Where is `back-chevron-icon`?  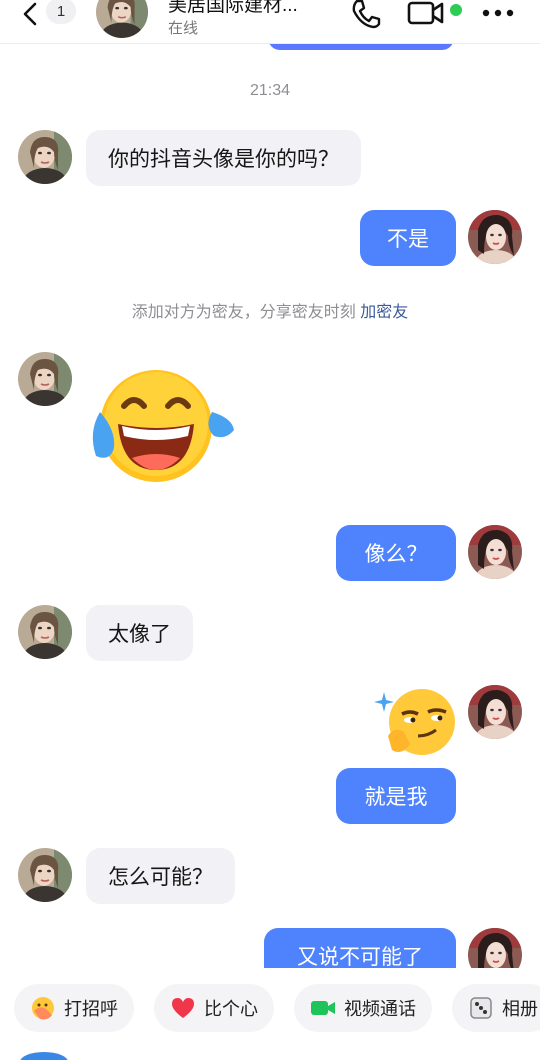 back-chevron-icon is located at coordinates (30, 14).